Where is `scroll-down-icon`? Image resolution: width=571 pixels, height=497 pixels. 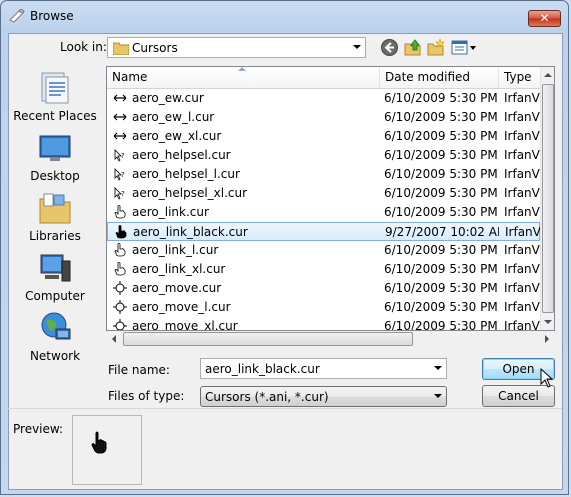 scroll-down-icon is located at coordinates (548, 322).